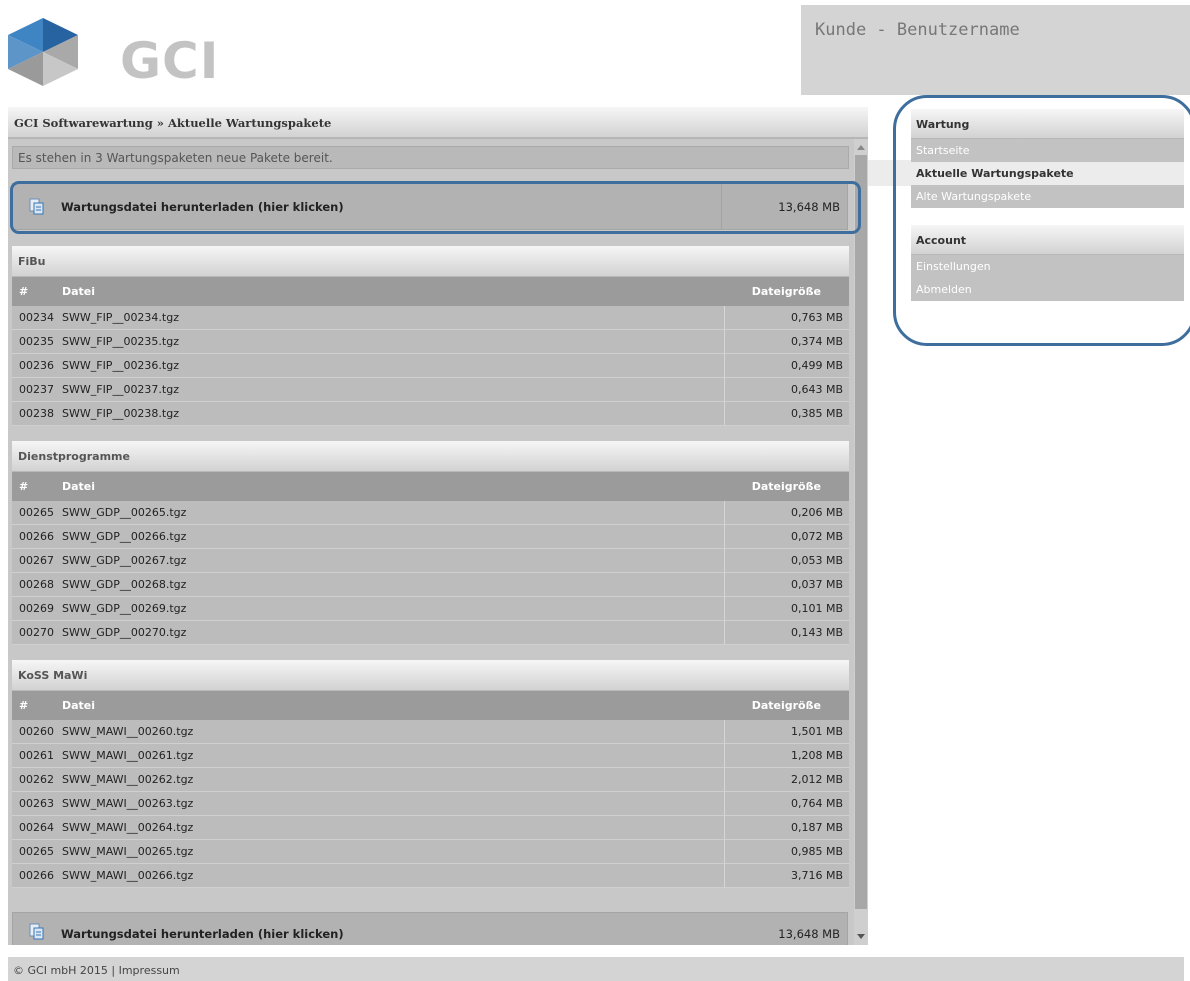 Image resolution: width=1190 pixels, height=981 pixels. What do you see at coordinates (861, 532) in the screenshot?
I see `scrollbar-thumb` at bounding box center [861, 532].